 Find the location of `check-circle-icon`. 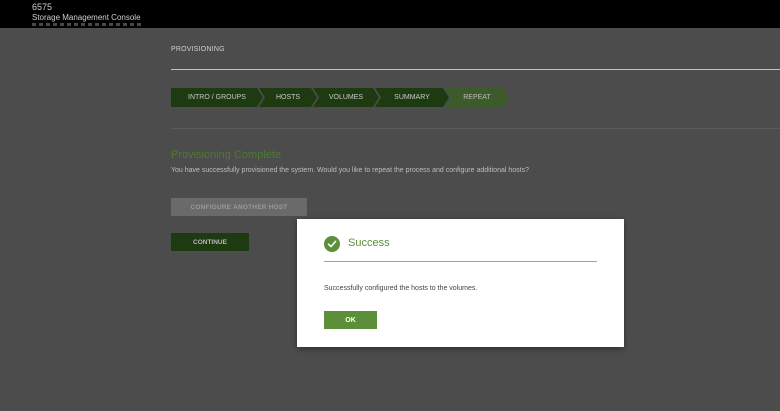

check-circle-icon is located at coordinates (332, 244).